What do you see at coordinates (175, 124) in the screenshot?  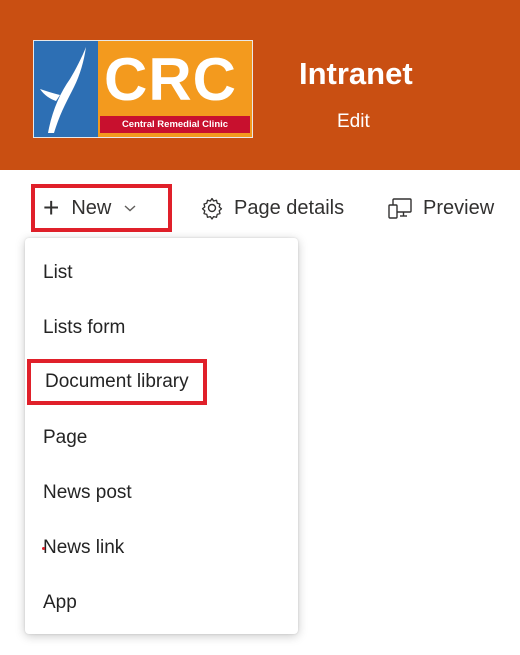 I see `logo-tagline: Central Remedial Clinic` at bounding box center [175, 124].